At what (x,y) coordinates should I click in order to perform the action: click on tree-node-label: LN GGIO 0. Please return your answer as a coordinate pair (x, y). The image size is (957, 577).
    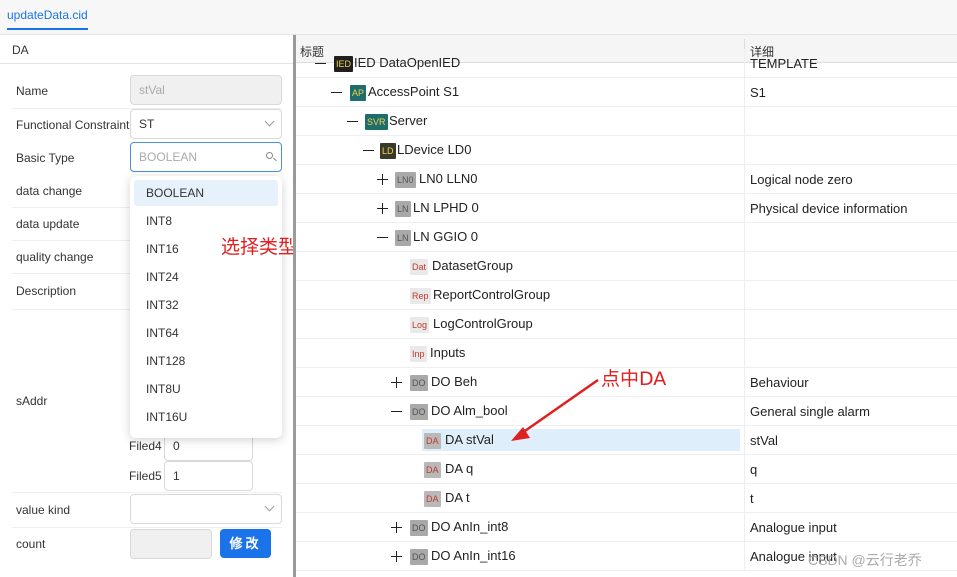
    Looking at the image, I should click on (446, 236).